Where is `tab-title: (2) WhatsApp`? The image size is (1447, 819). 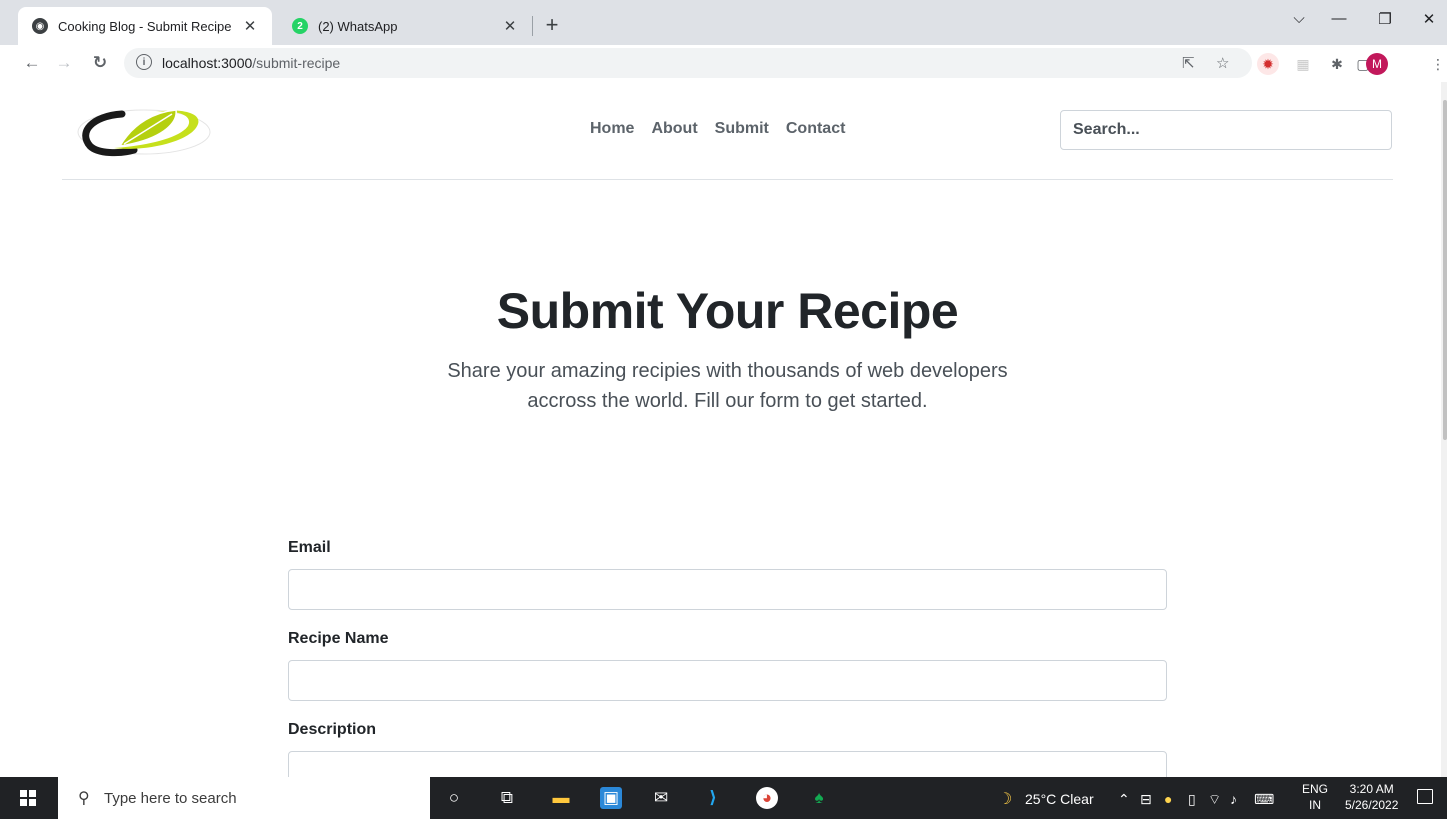
tab-title: (2) WhatsApp is located at coordinates (358, 26).